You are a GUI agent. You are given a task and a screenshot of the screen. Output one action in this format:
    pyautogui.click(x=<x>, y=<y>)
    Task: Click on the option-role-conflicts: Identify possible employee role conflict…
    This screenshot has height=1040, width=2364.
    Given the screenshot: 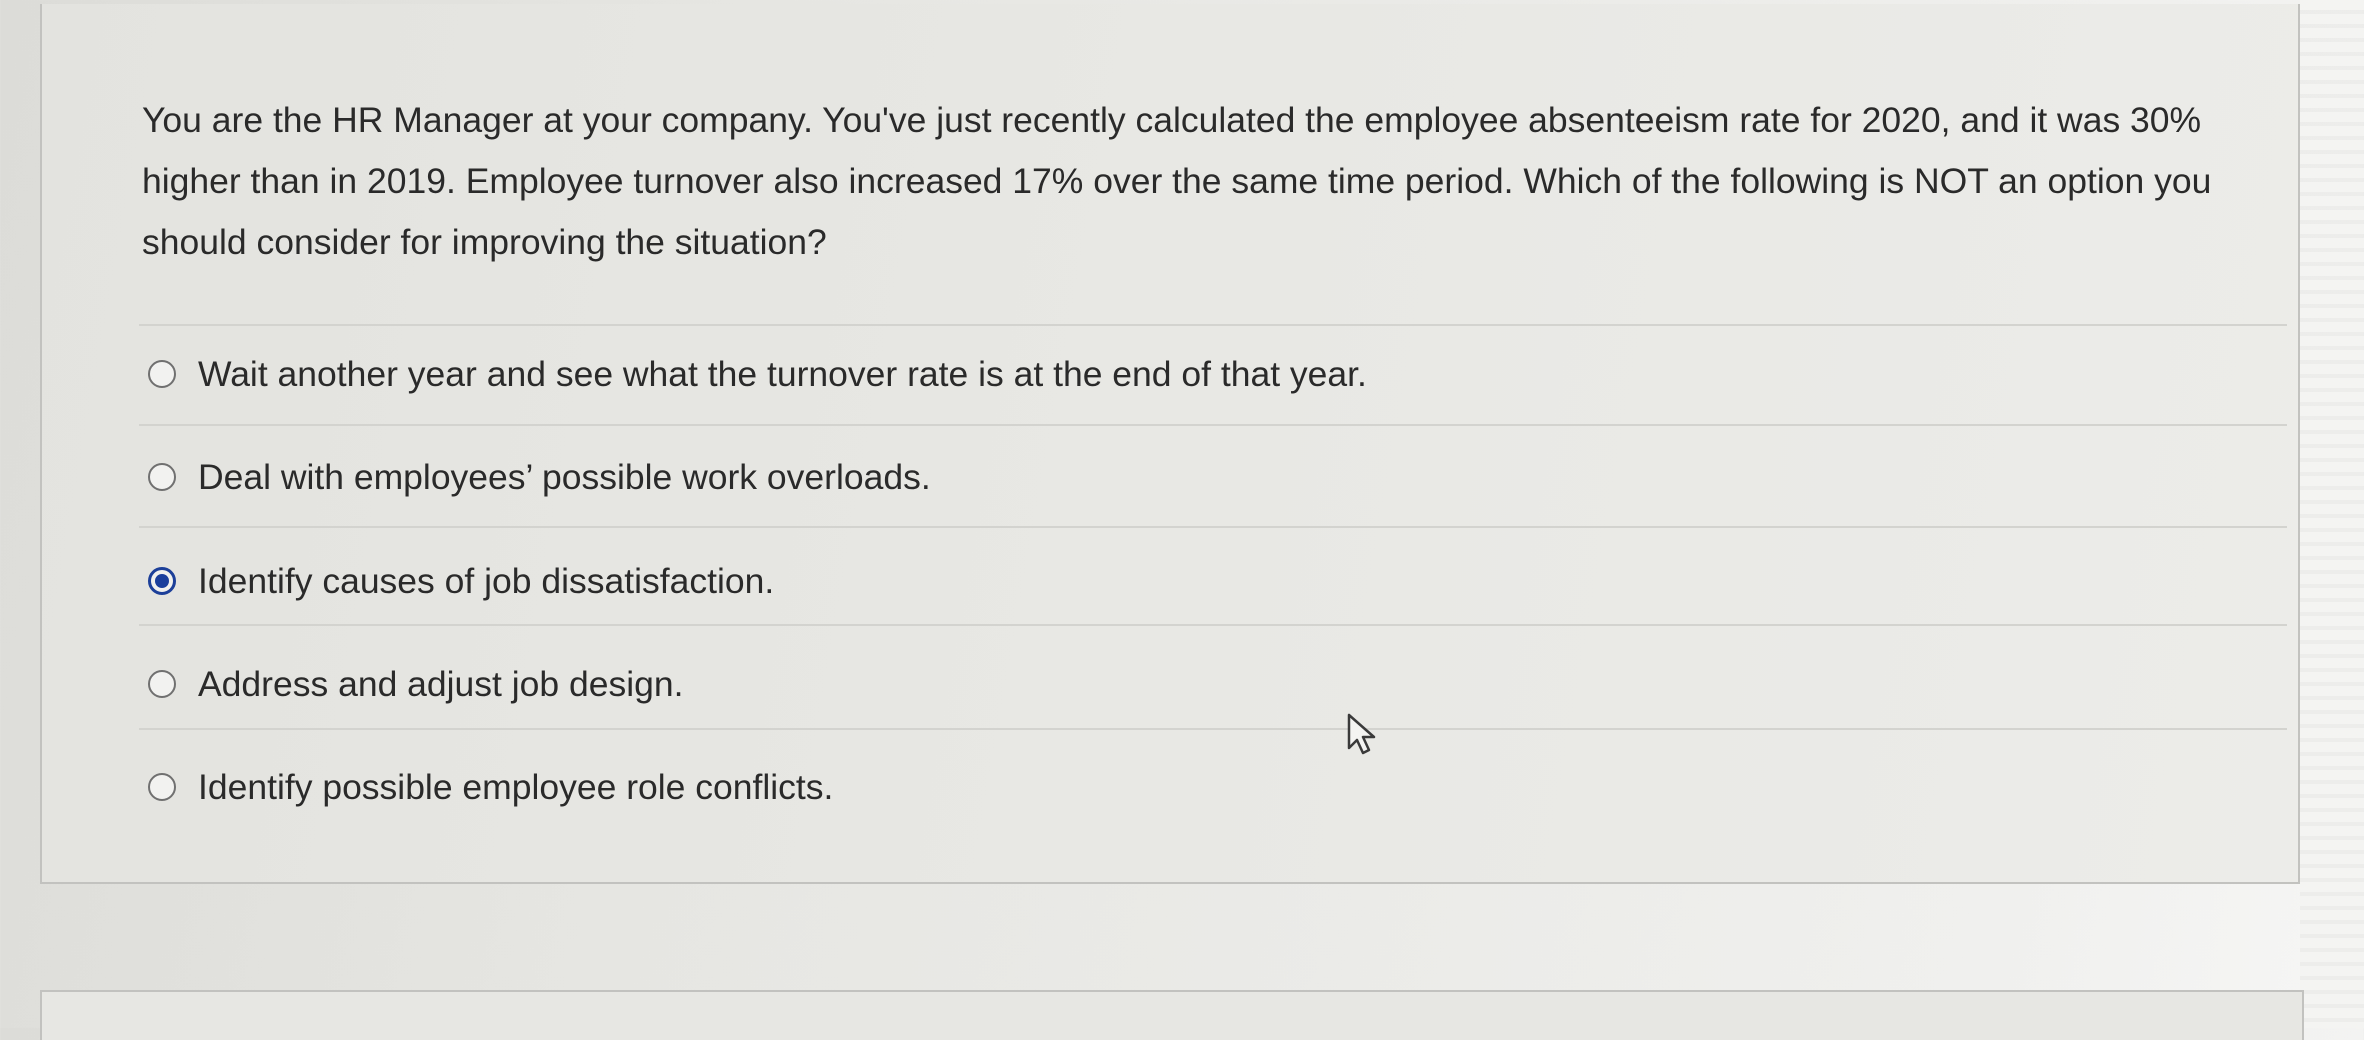 What is the action you would take?
    pyautogui.click(x=490, y=787)
    